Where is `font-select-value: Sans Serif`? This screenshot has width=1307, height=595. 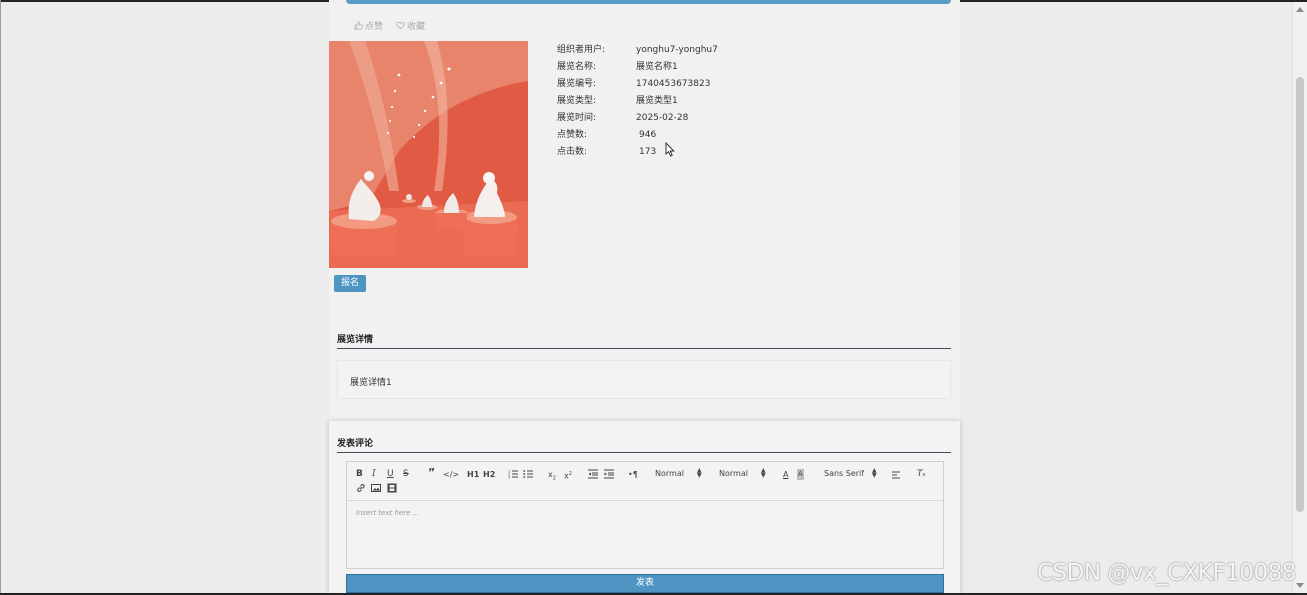
font-select-value: Sans Serif is located at coordinates (844, 473).